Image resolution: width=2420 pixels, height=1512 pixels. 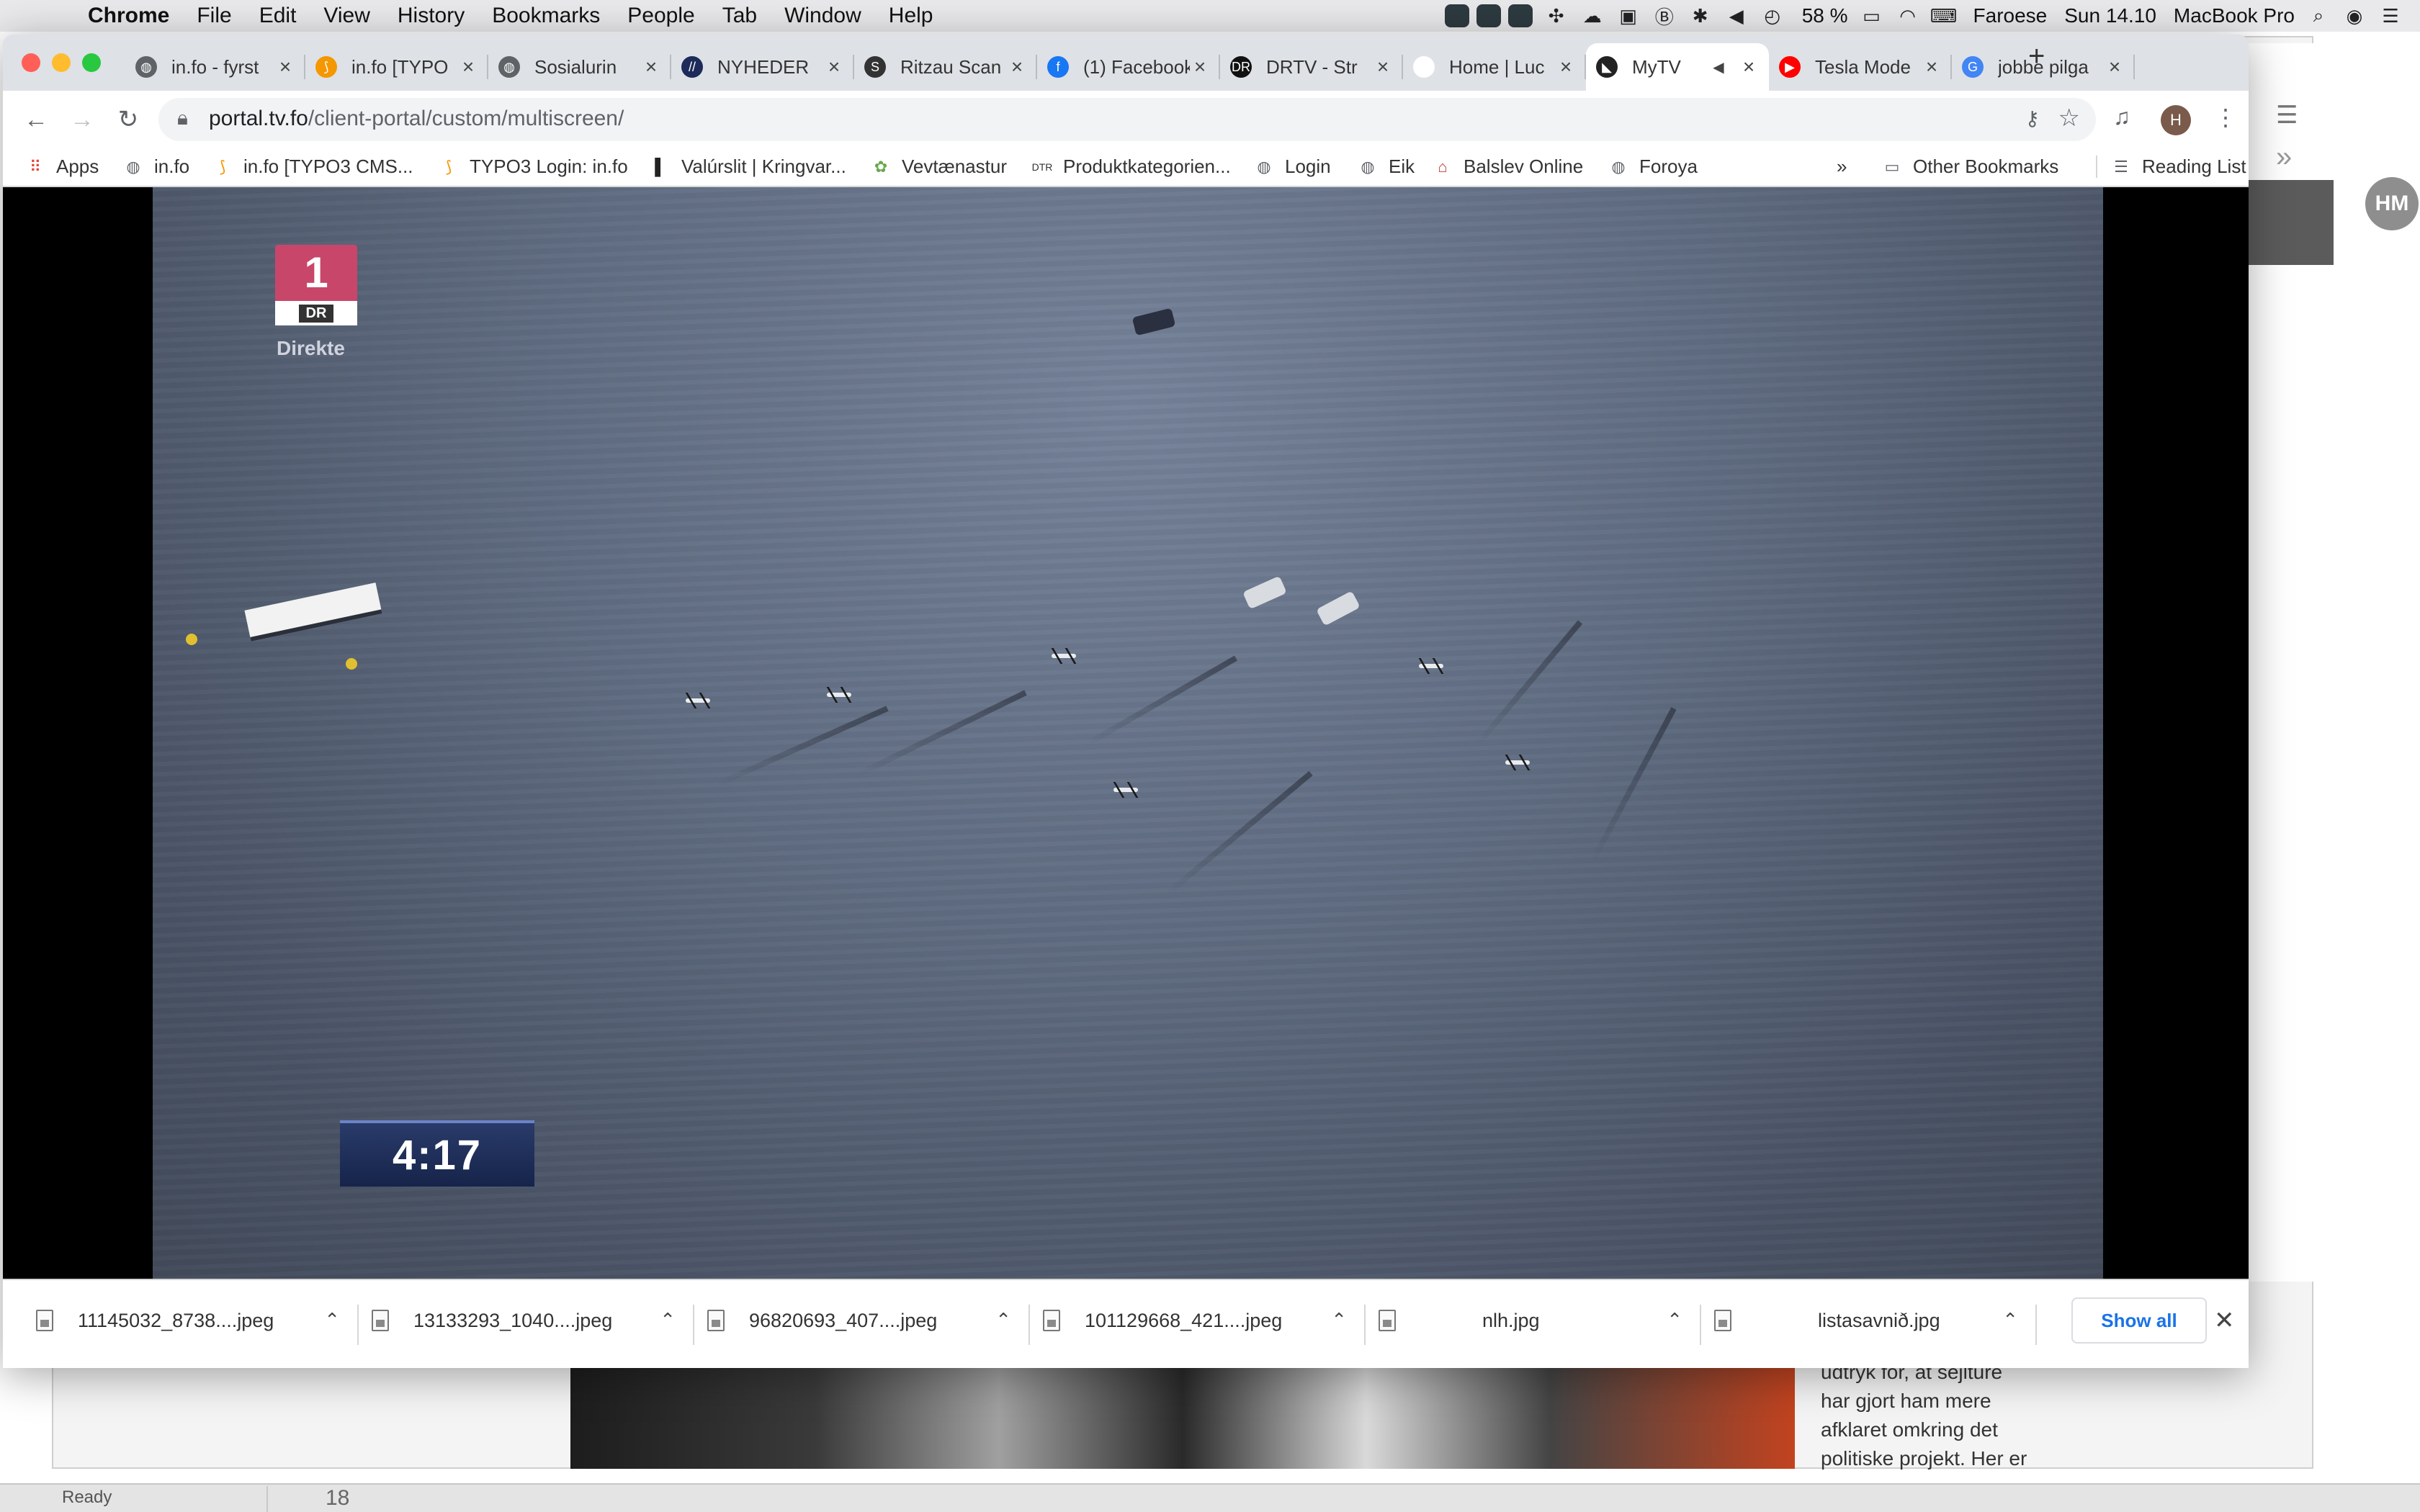 What do you see at coordinates (31, 62) in the screenshot?
I see `close-window-button` at bounding box center [31, 62].